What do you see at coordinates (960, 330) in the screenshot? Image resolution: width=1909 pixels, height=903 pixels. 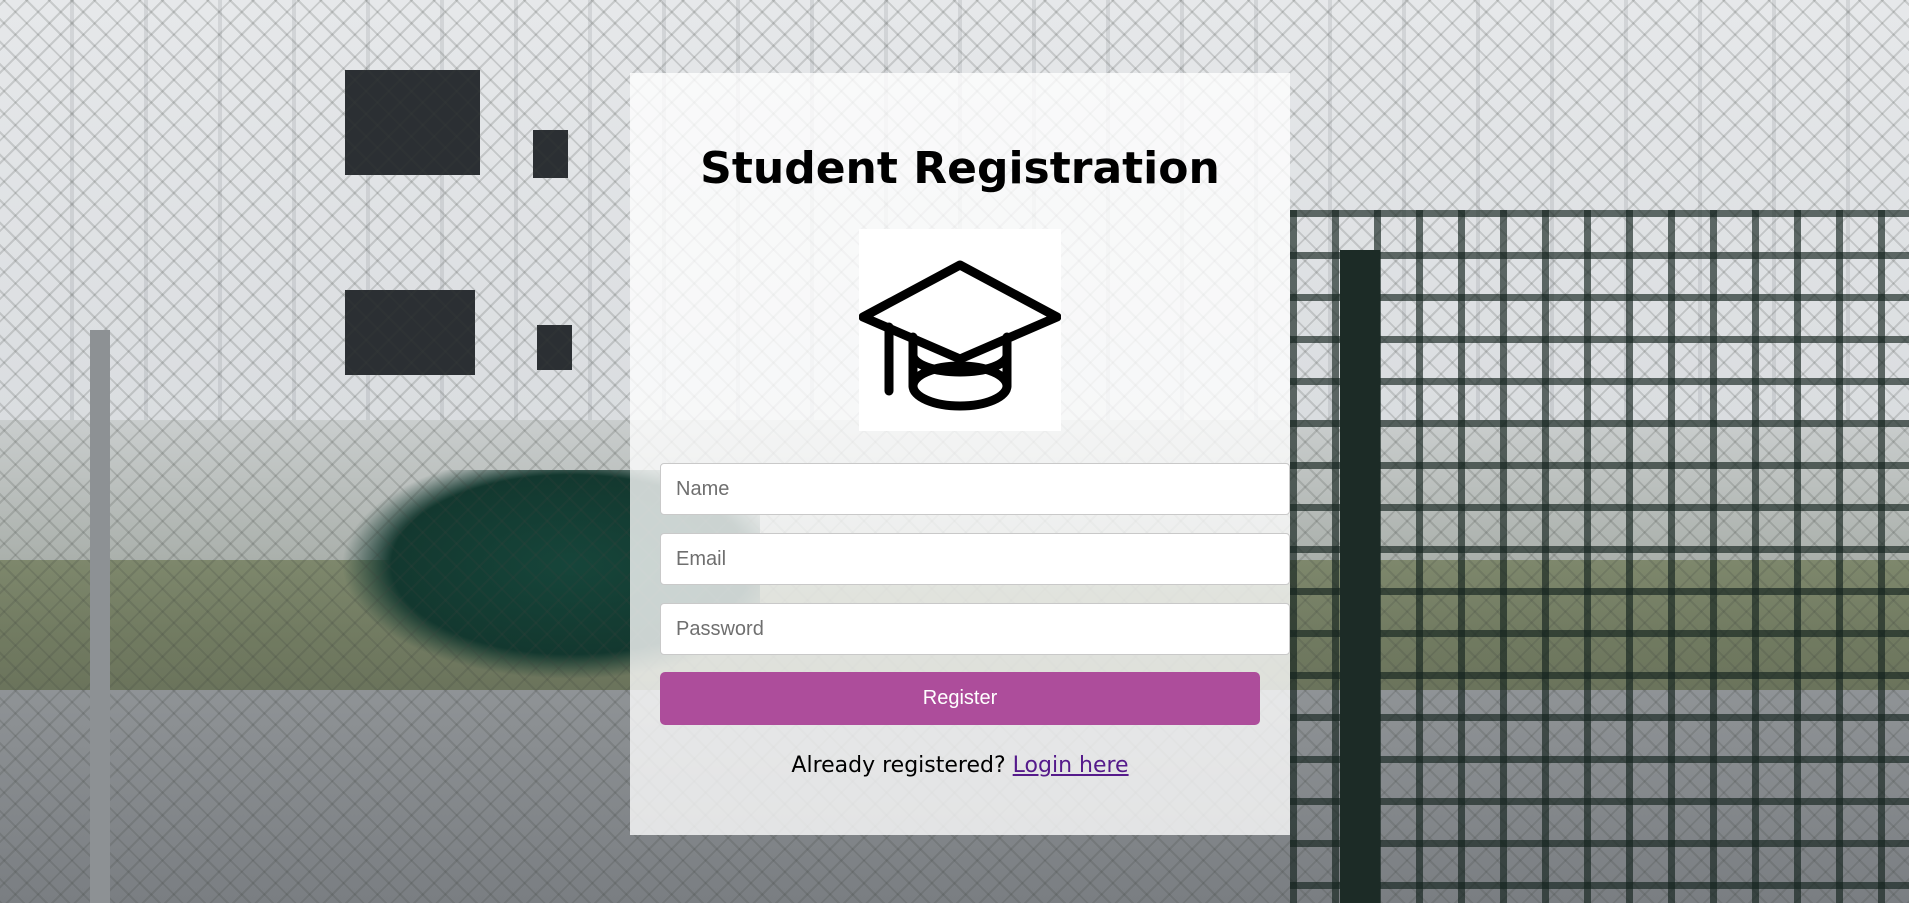 I see `graduation-cap-icon` at bounding box center [960, 330].